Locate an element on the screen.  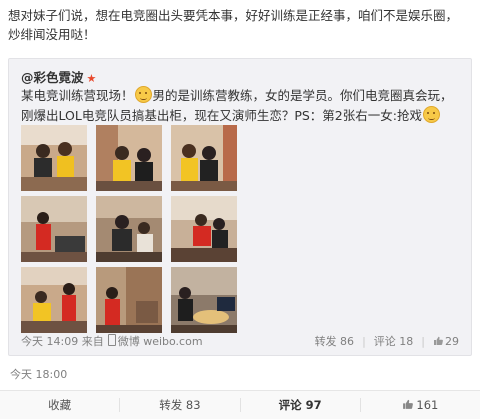
action-bar: 收藏 转发 83 评论 97 161 is located at coordinates (240, 404).